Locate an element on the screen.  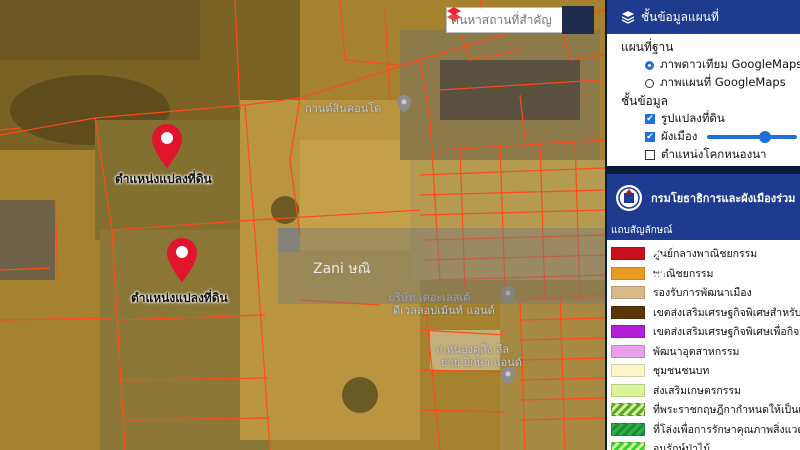
divider is located at coordinates (703, 170).